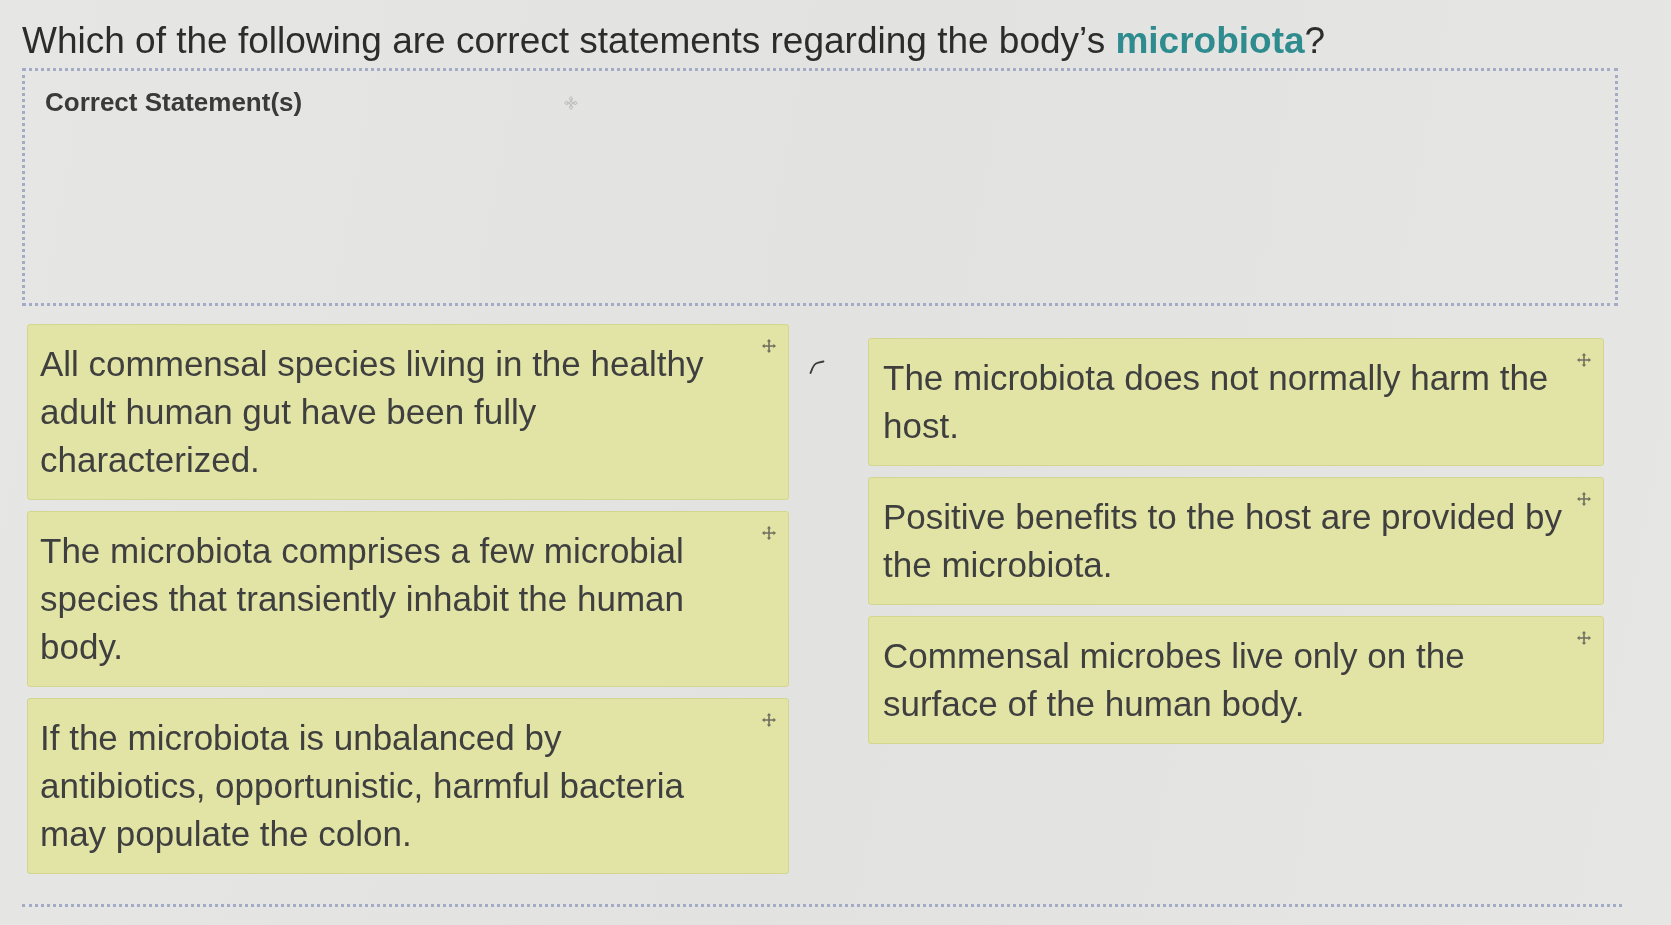 The width and height of the screenshot is (1671, 925). What do you see at coordinates (674, 41) in the screenshot?
I see `question-text: Which of the following are correct statements regarding the body’s microbiota?` at bounding box center [674, 41].